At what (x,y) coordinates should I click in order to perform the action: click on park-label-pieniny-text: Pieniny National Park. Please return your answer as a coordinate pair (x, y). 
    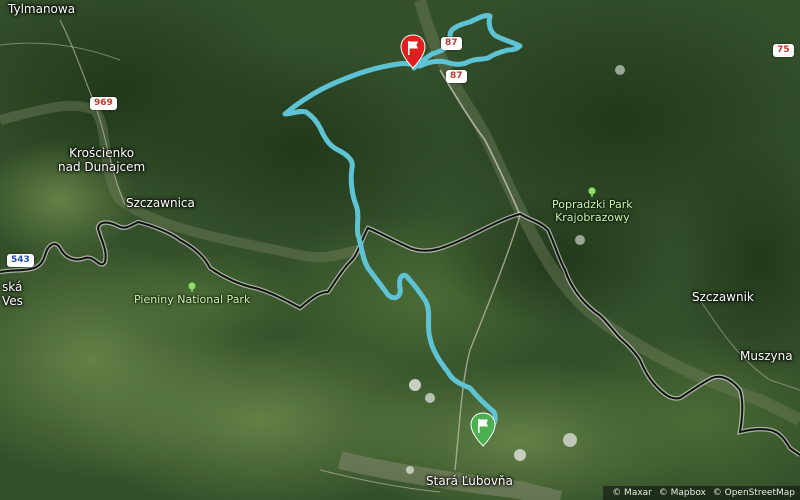
    Looking at the image, I should click on (192, 299).